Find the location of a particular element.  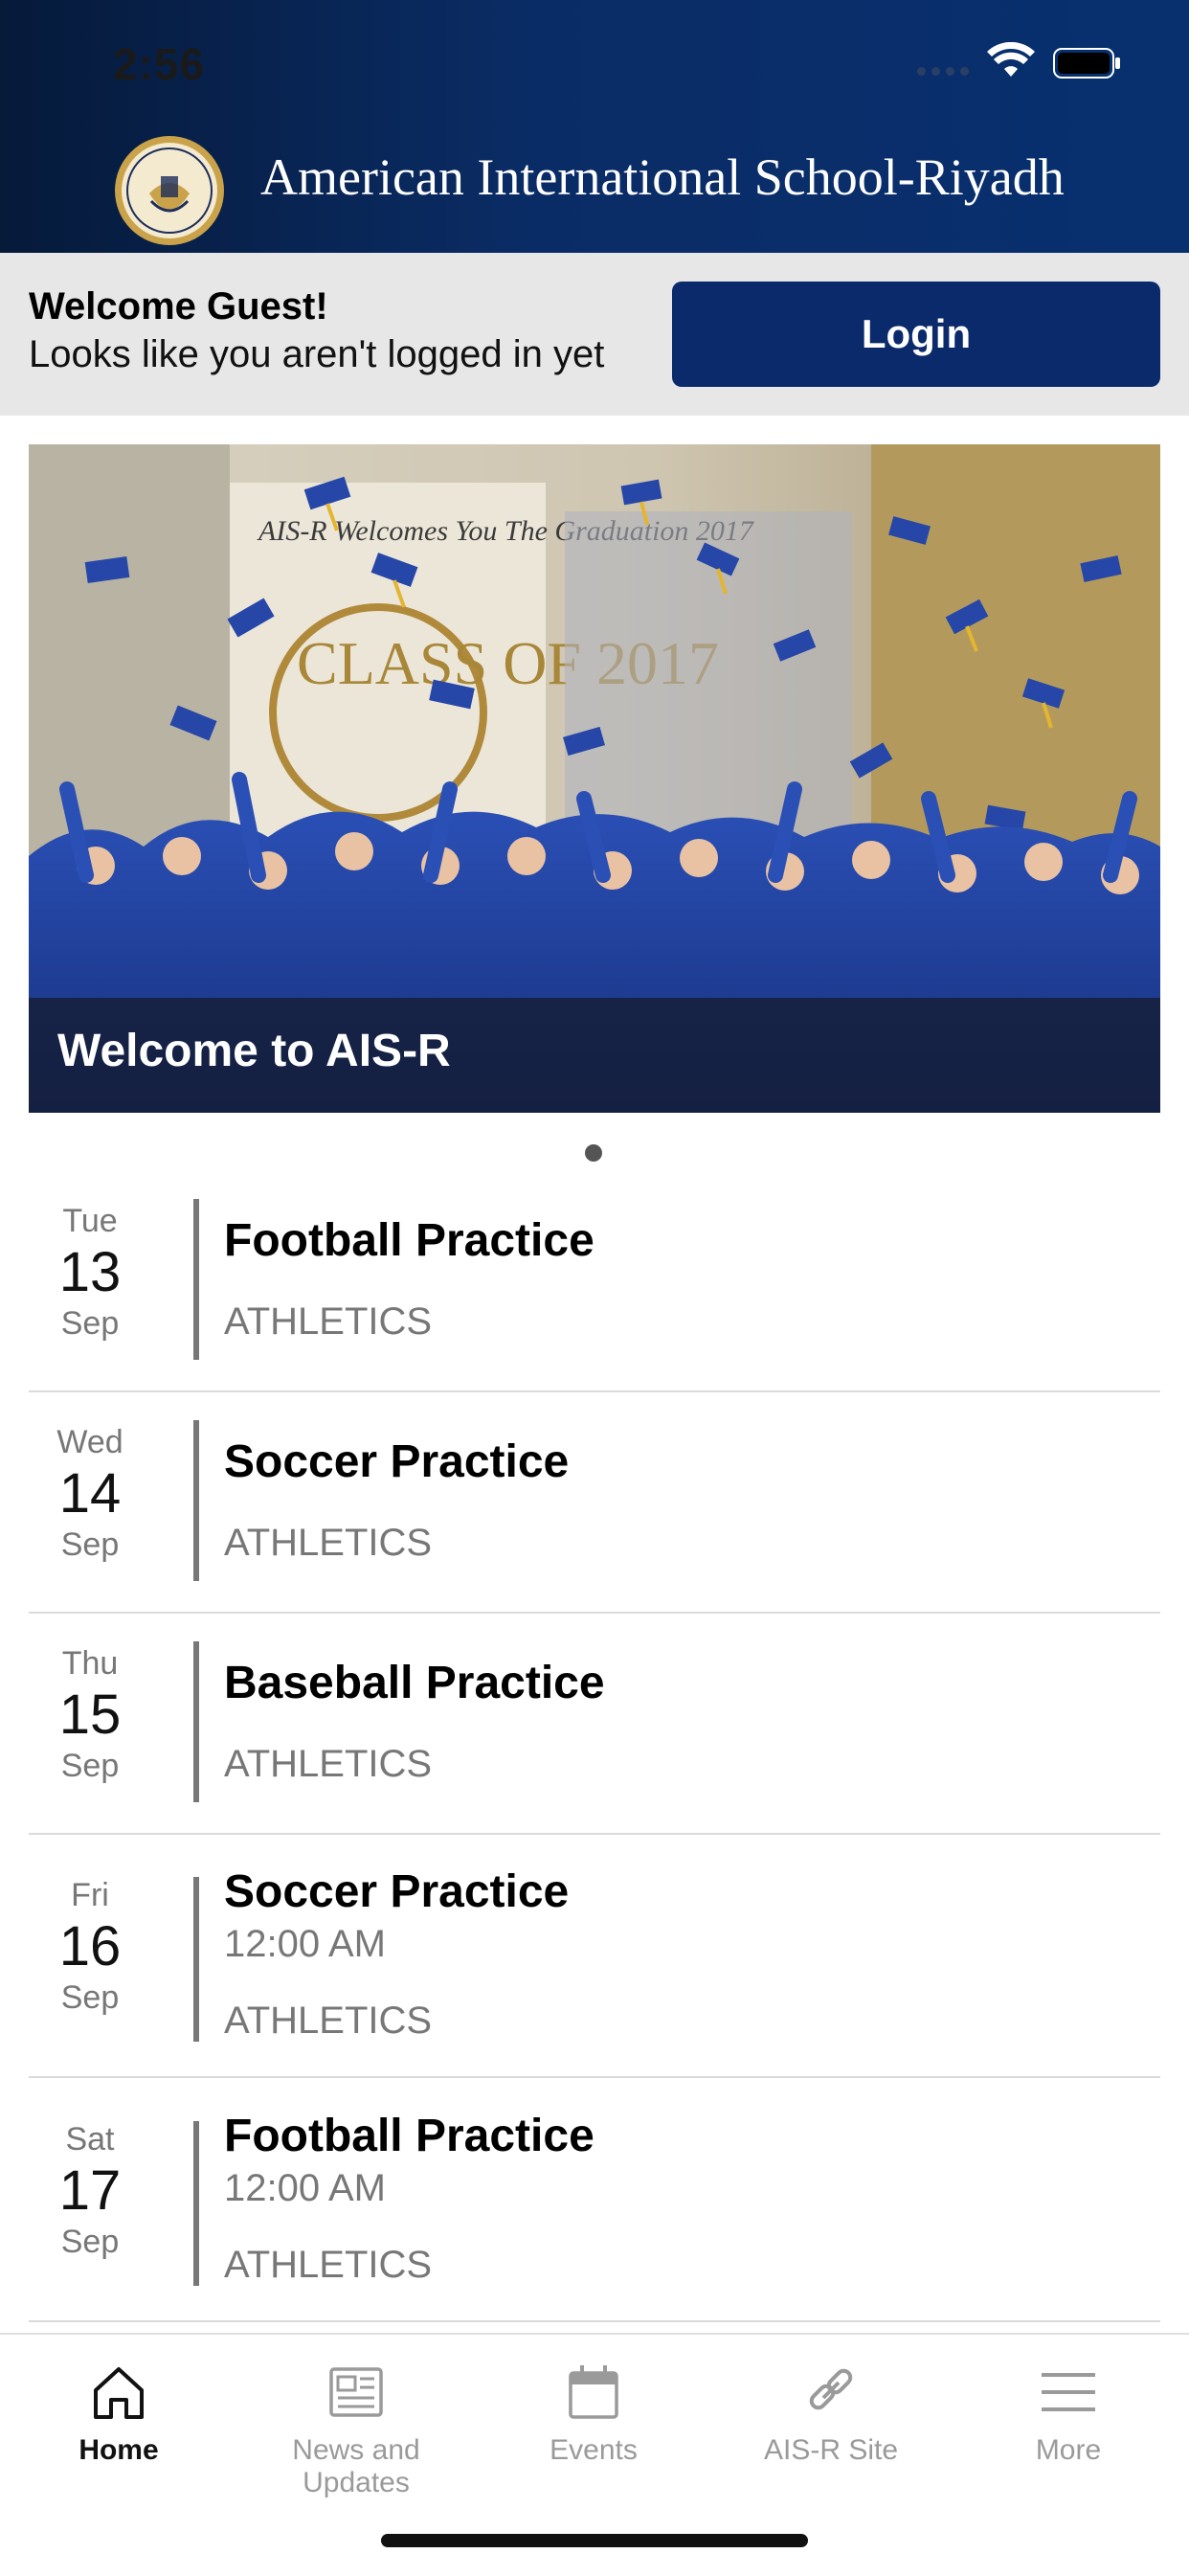

event-day: 14 is located at coordinates (90, 1493).